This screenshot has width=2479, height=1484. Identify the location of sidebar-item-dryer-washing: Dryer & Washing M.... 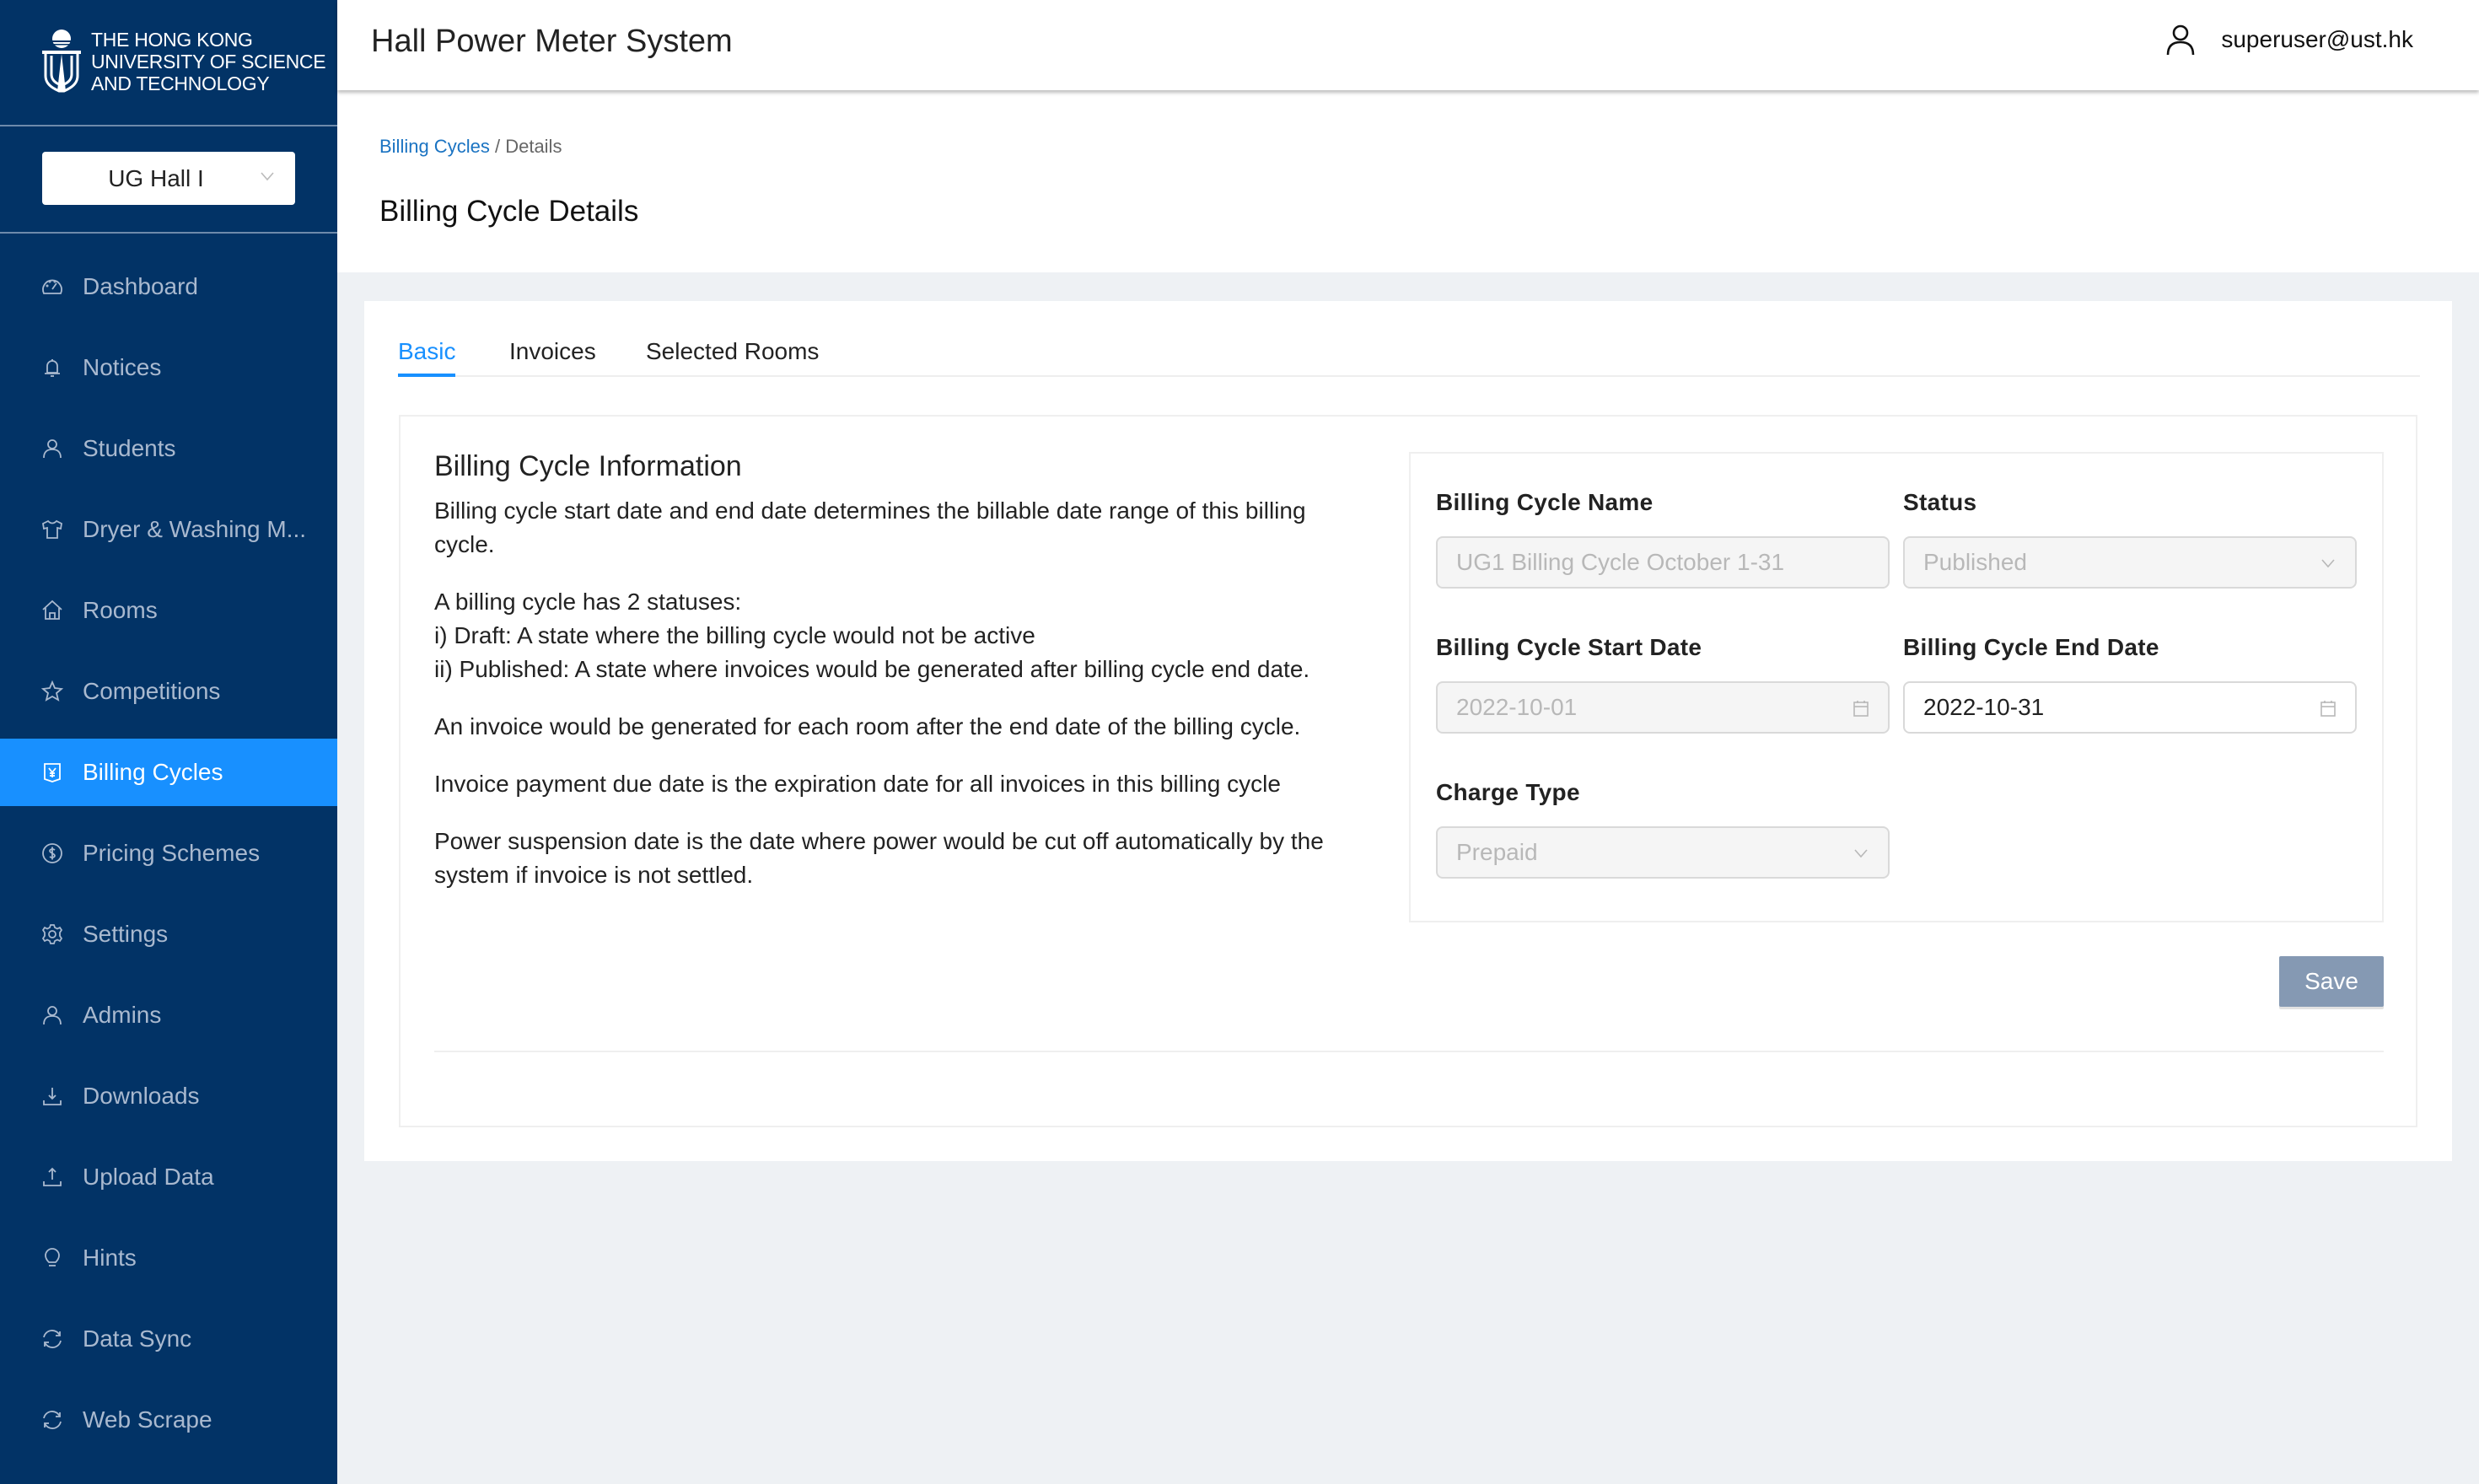
(168, 529).